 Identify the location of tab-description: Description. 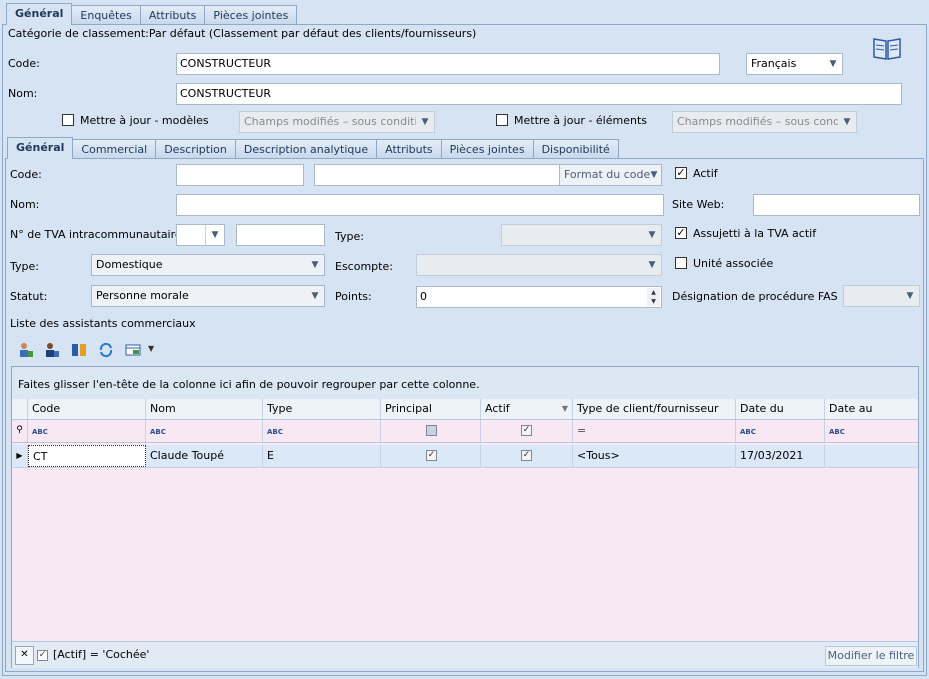
(195, 148).